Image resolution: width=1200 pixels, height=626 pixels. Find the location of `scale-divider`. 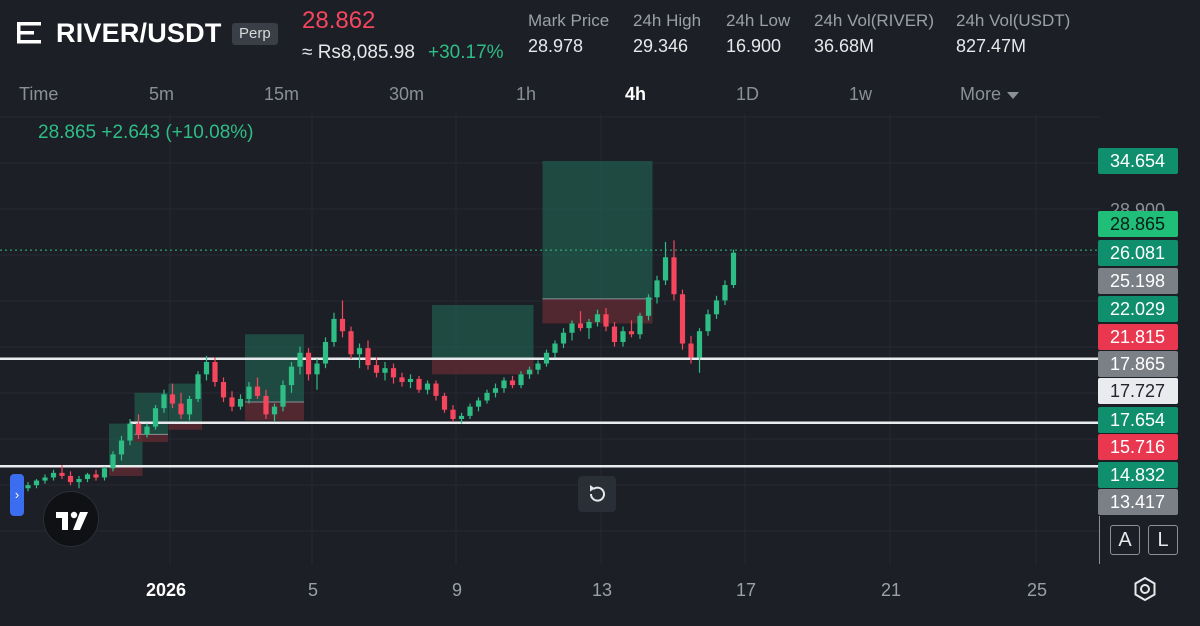

scale-divider is located at coordinates (1099, 540).